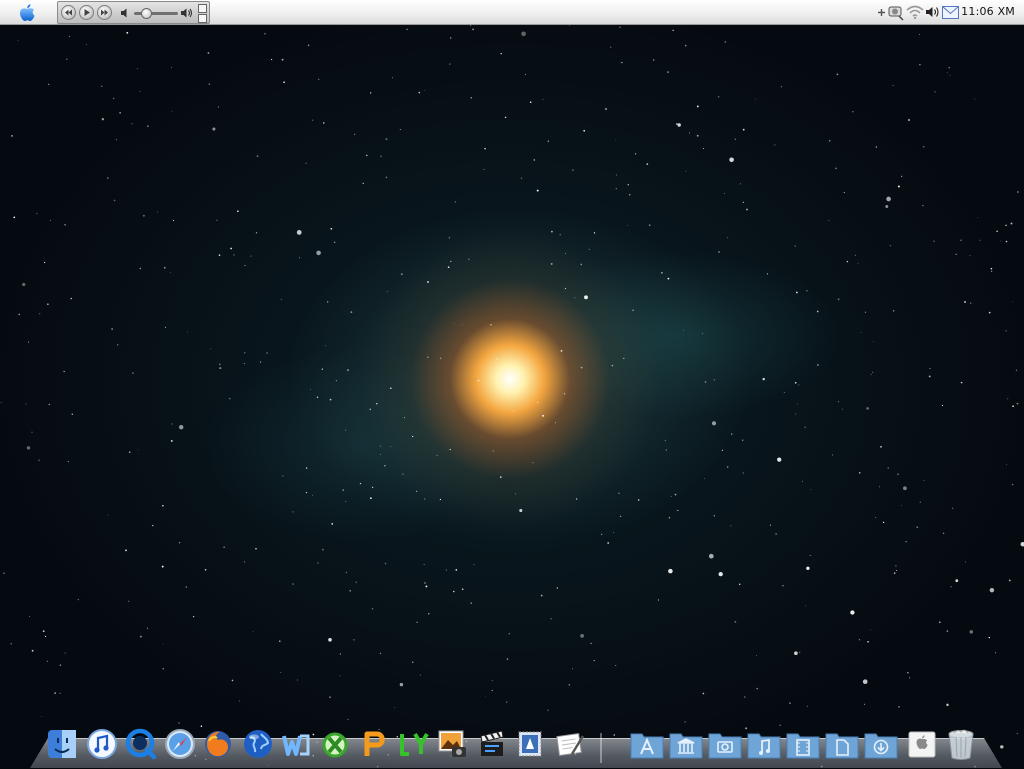 This screenshot has width=1024, height=769. I want to click on quicktime-icon, so click(141, 744).